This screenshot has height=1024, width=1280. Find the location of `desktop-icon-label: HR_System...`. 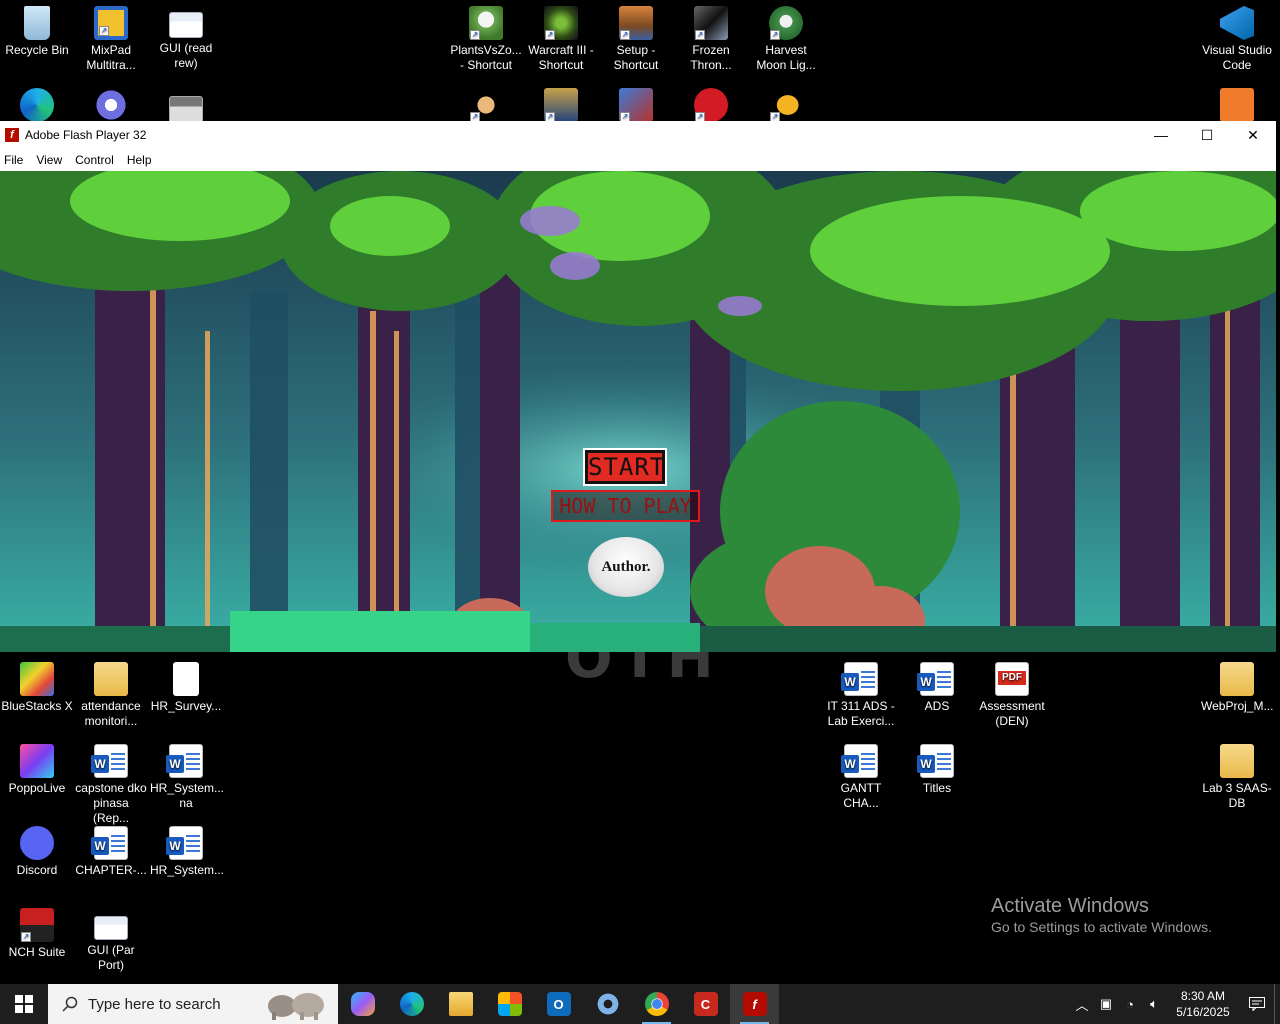

desktop-icon-label: HR_System... is located at coordinates (187, 870).